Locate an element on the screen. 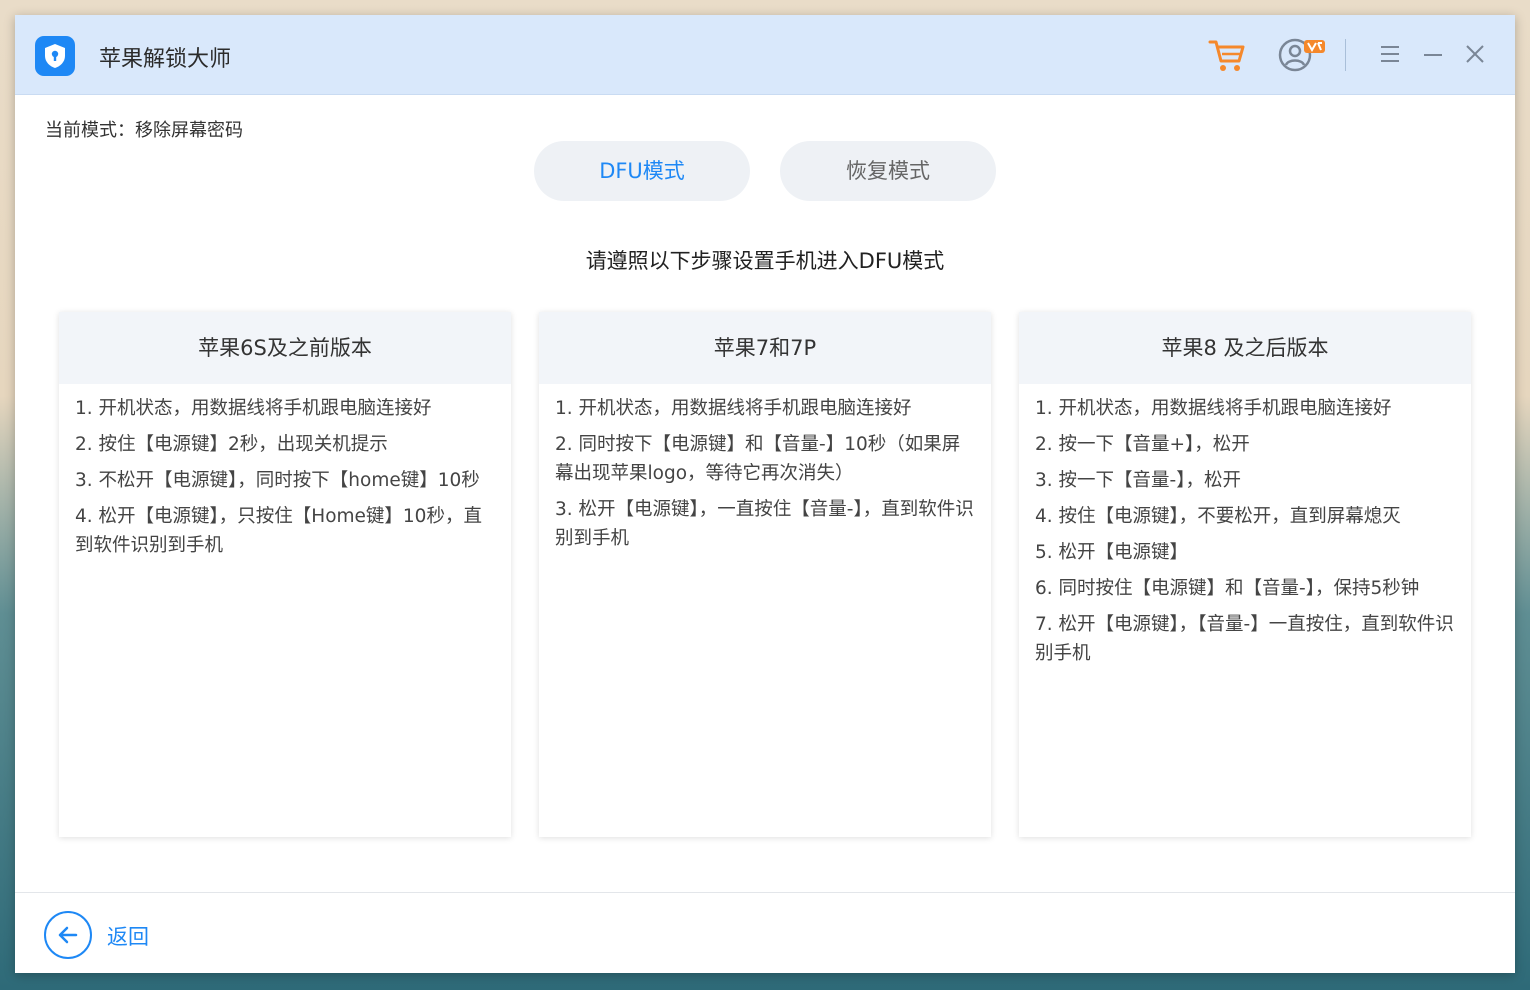  title-bar-divider is located at coordinates (1345, 55).